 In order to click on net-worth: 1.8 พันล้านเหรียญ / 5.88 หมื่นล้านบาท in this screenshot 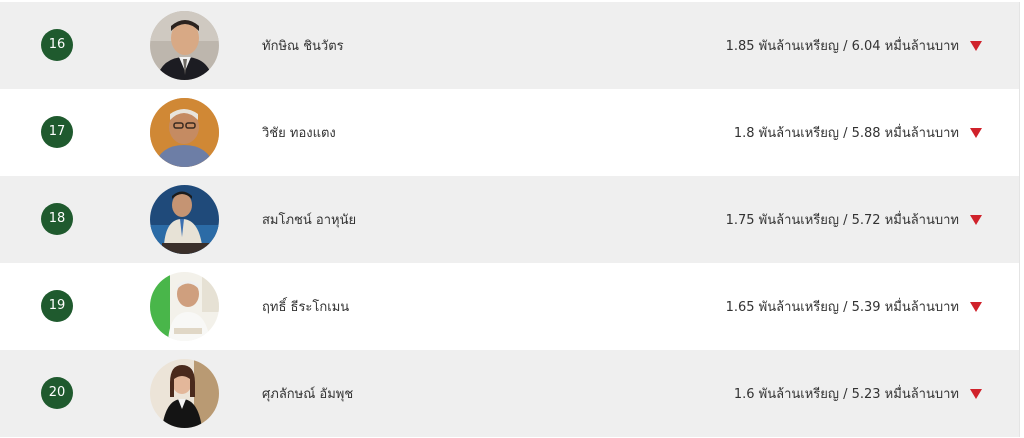, I will do `click(846, 133)`.